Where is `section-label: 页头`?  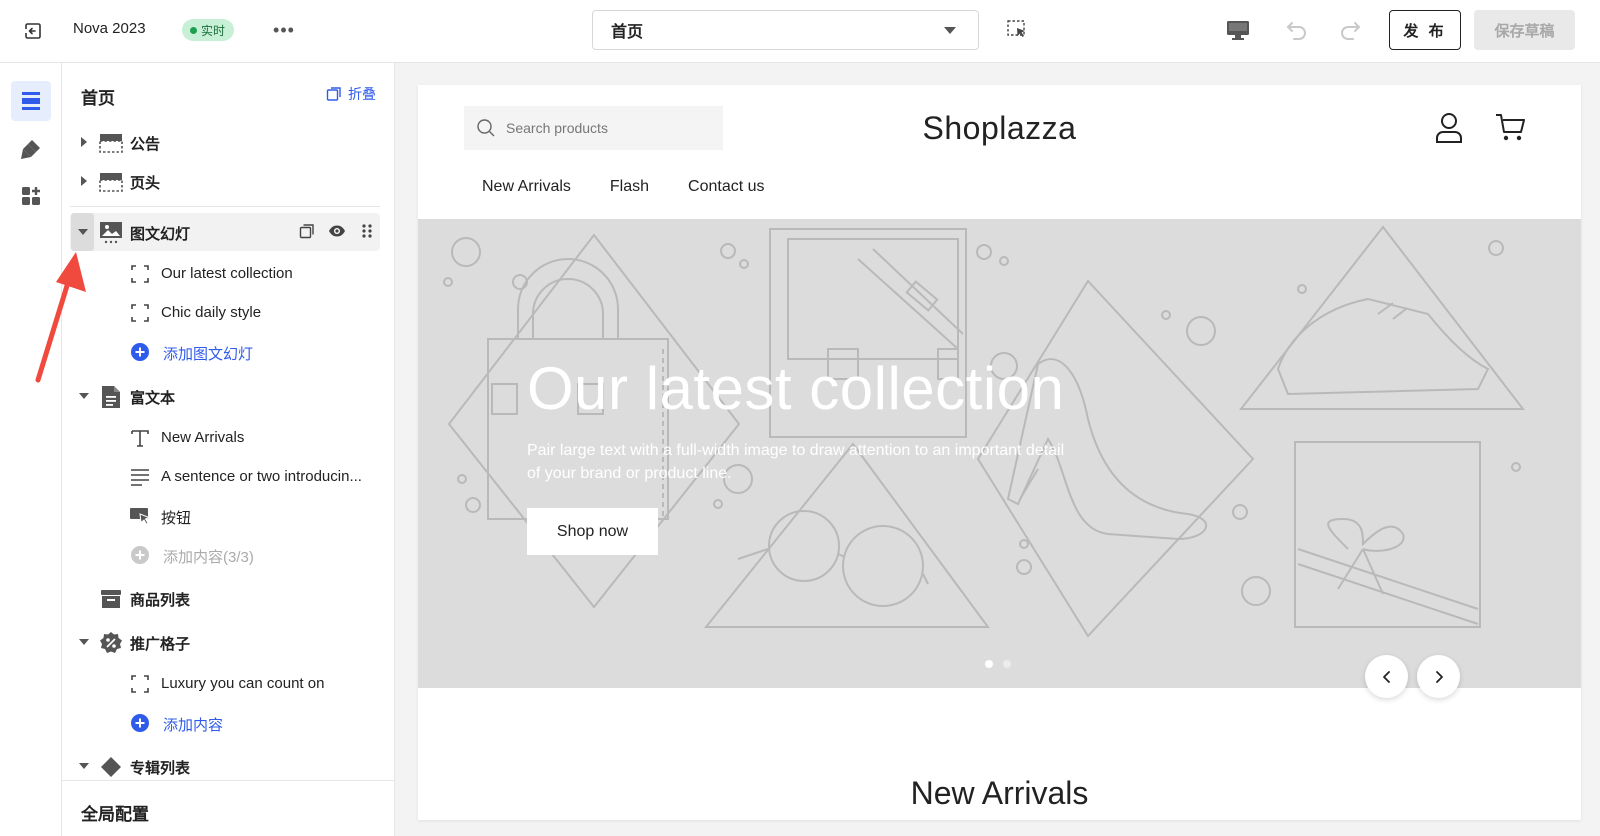
section-label: 页头 is located at coordinates (145, 183).